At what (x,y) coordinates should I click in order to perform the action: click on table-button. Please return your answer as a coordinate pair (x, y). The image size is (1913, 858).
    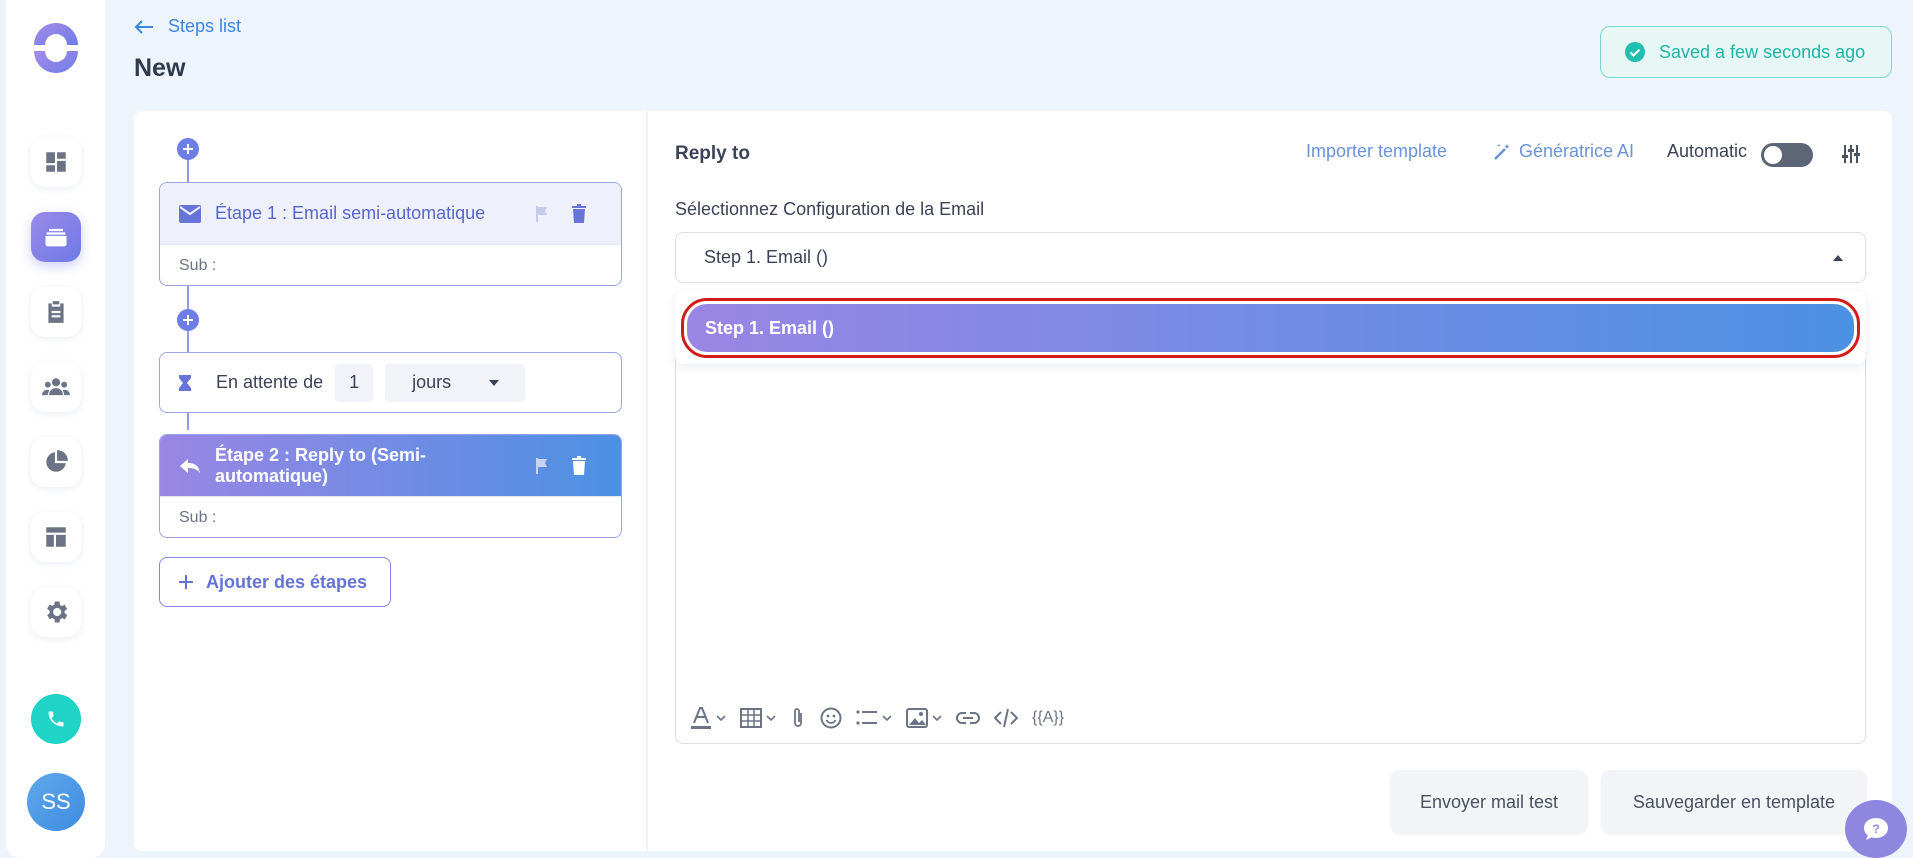
    Looking at the image, I should click on (758, 718).